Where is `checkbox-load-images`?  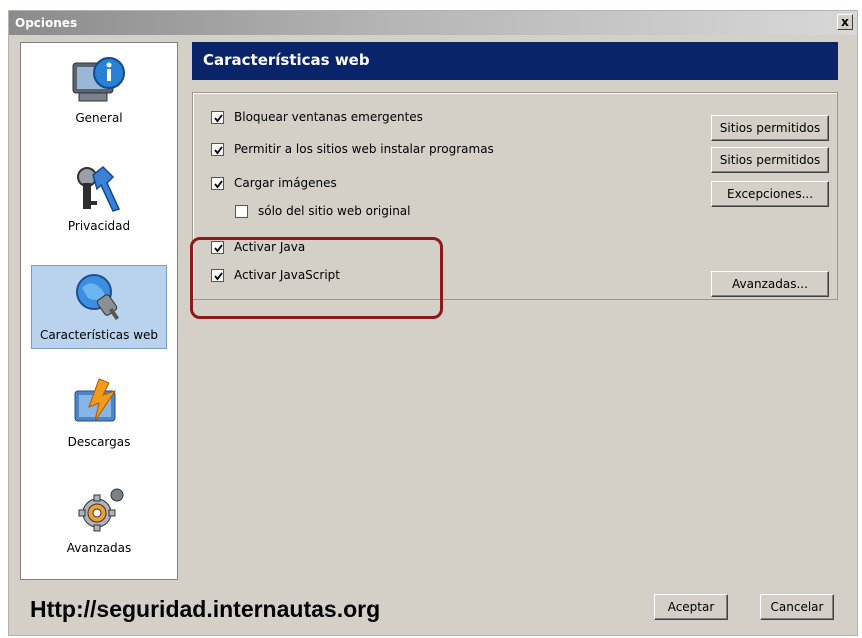 checkbox-load-images is located at coordinates (217, 183).